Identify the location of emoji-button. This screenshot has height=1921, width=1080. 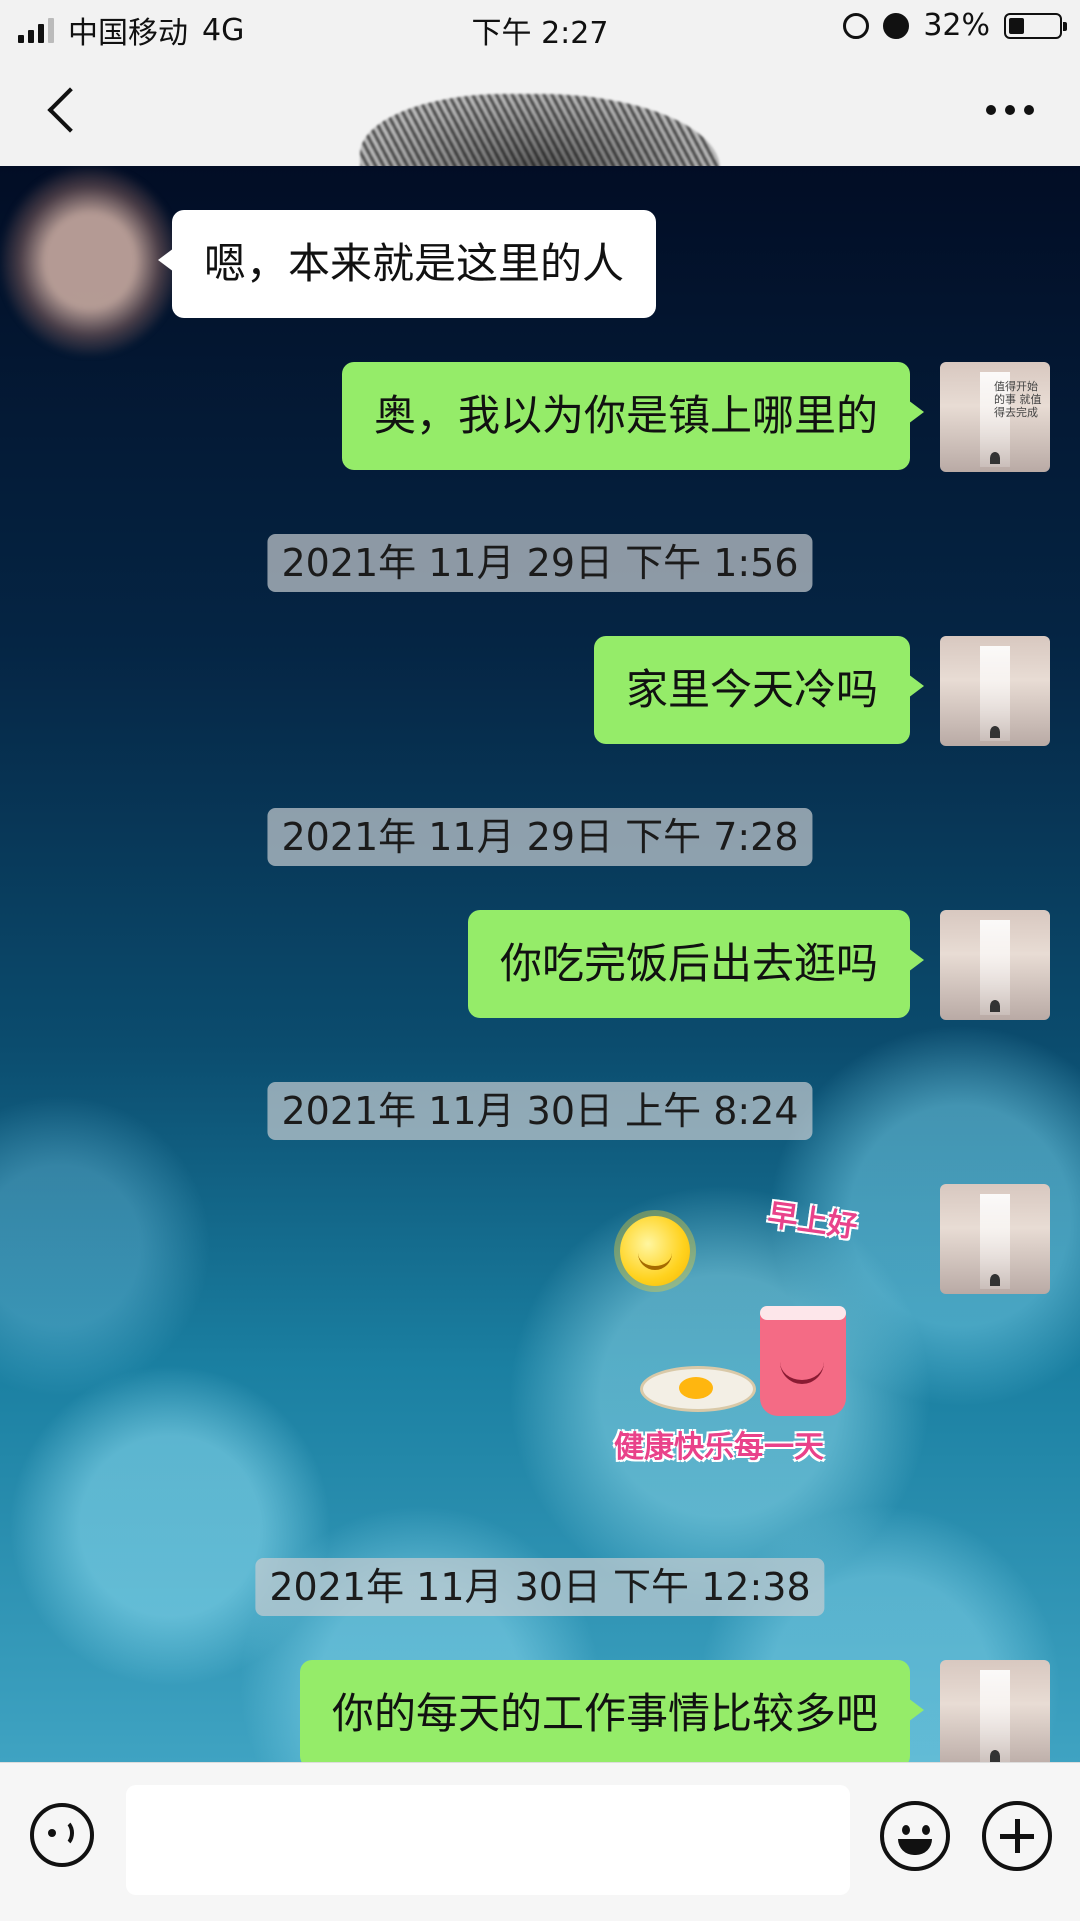
(915, 1836).